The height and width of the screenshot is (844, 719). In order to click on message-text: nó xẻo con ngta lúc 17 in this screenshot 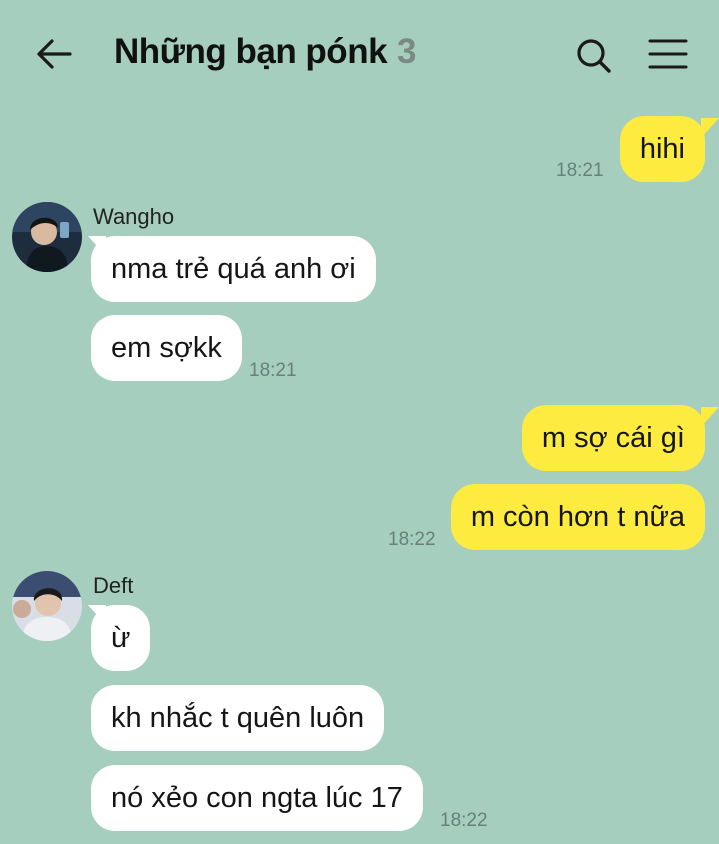, I will do `click(257, 798)`.